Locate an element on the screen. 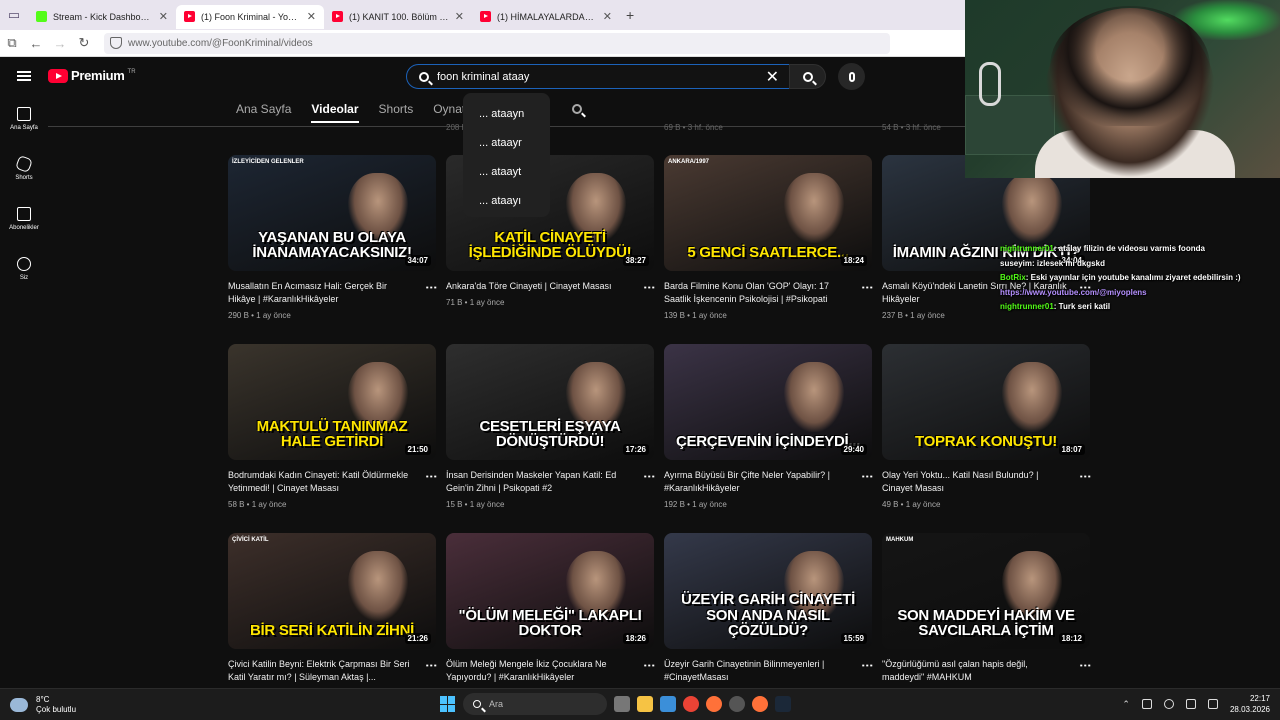  tab-kick-dashboard: Stream - Kick Dashboard ✕ is located at coordinates (102, 17).